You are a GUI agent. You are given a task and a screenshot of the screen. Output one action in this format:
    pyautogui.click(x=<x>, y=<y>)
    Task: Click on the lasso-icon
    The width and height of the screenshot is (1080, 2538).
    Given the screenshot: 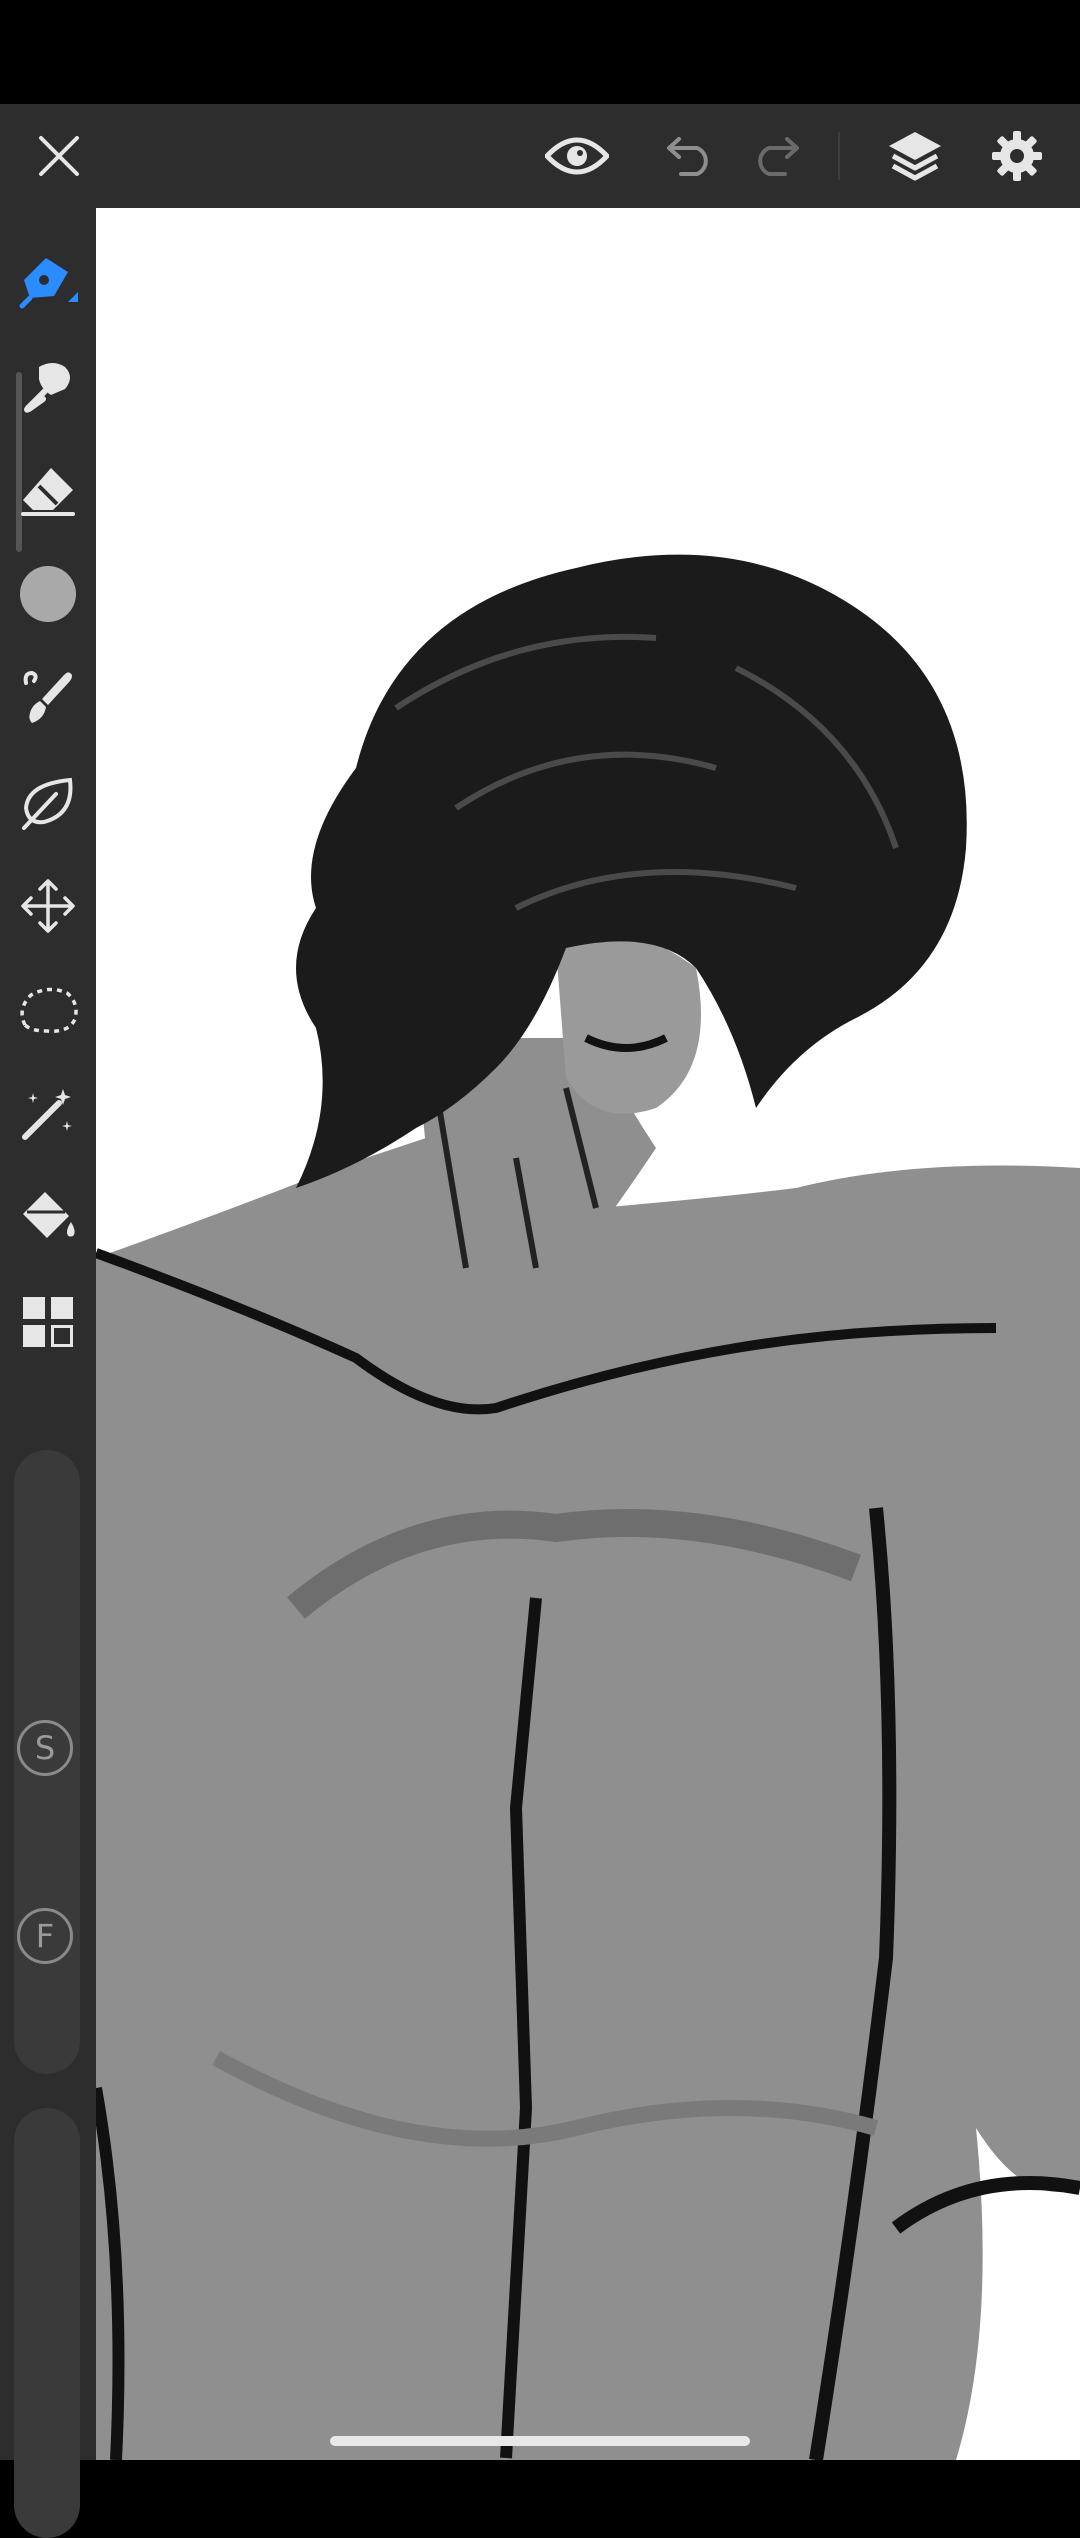 What is the action you would take?
    pyautogui.click(x=49, y=1010)
    